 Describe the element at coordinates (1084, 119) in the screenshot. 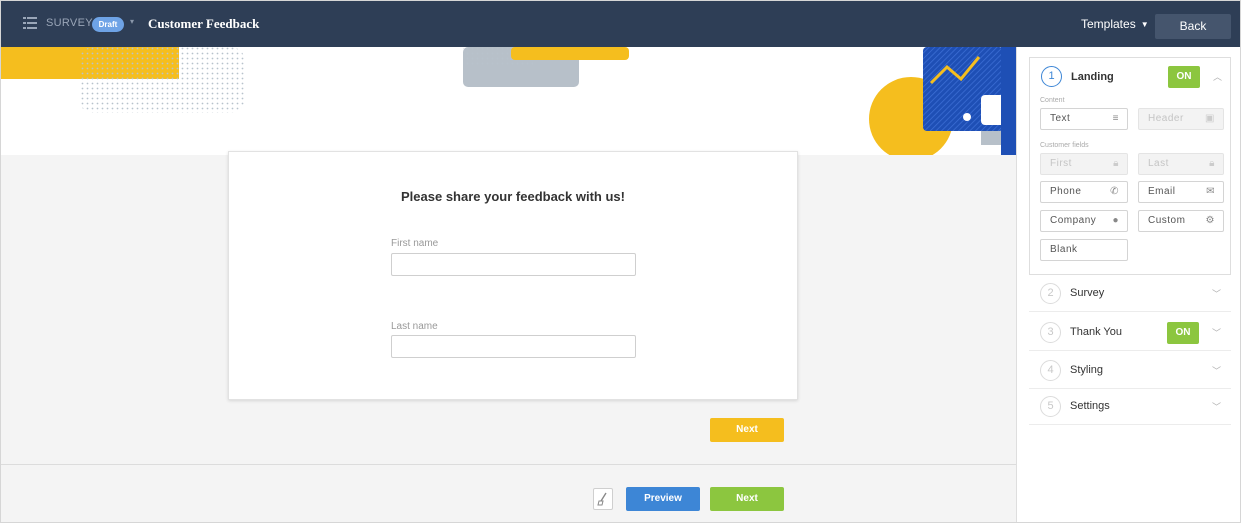

I see `content-text-button: Text ≡` at that location.